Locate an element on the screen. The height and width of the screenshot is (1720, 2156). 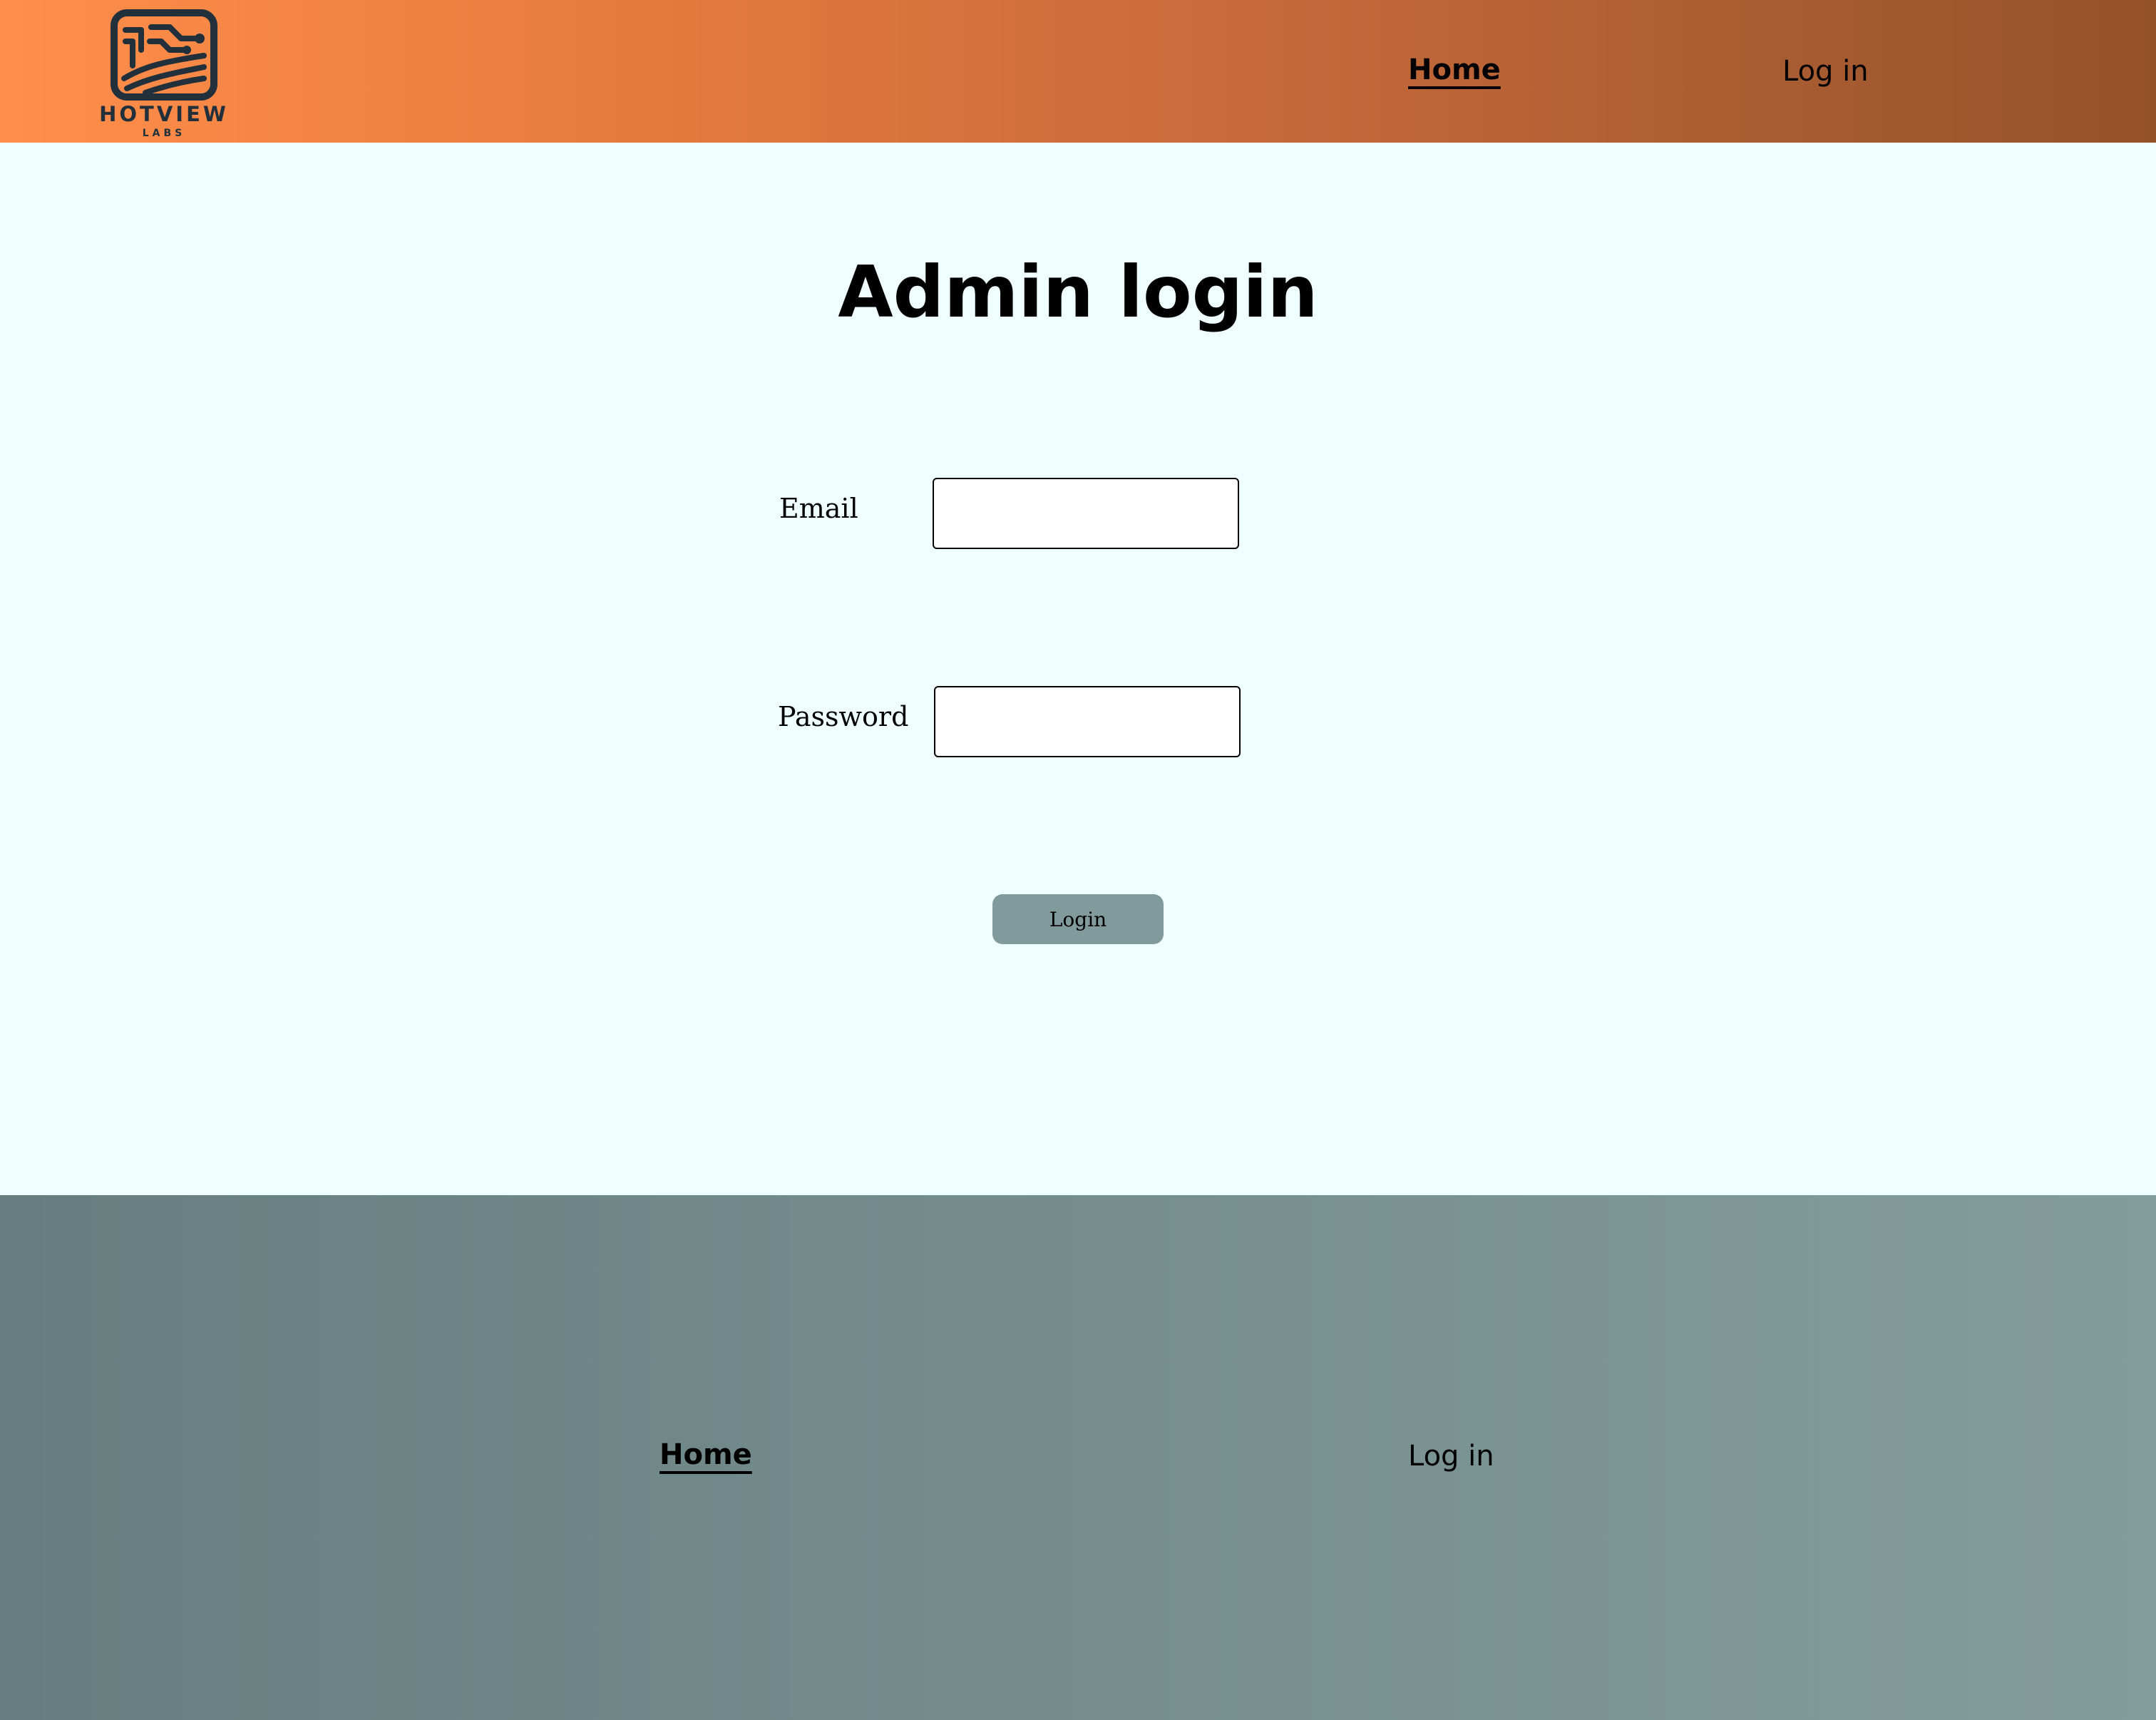
logo-subtitle: LABS is located at coordinates (164, 133).